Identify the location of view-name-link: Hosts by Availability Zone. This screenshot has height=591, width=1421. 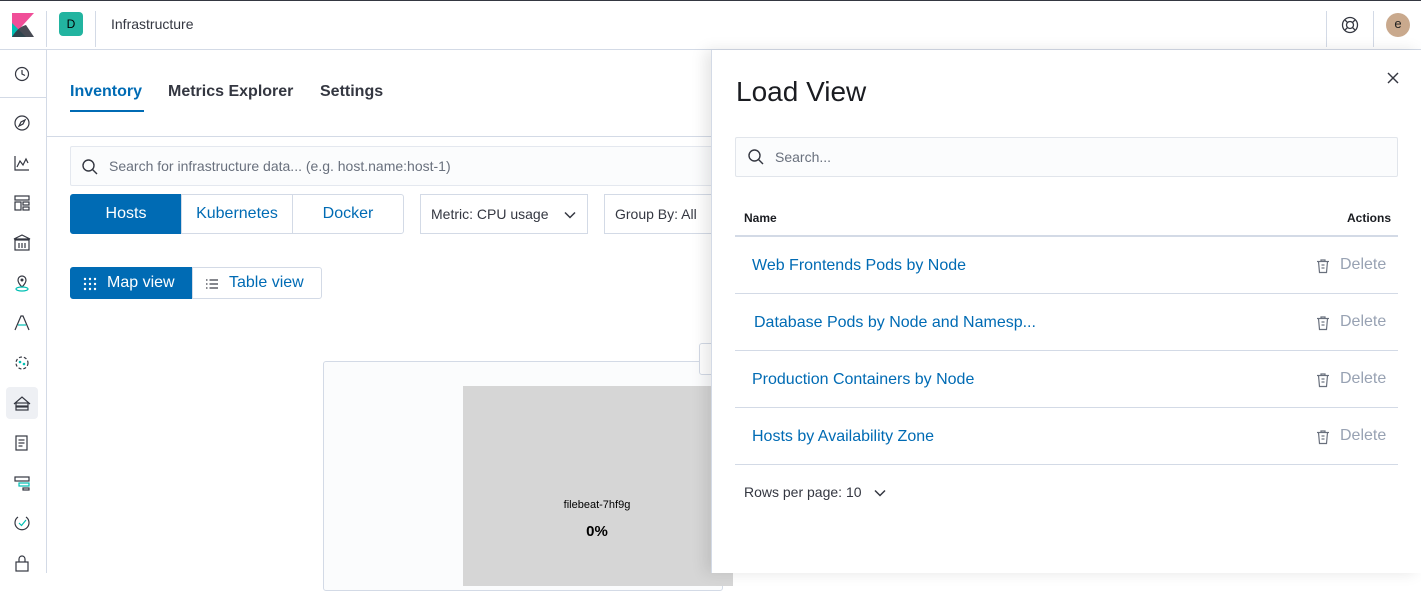
(843, 437).